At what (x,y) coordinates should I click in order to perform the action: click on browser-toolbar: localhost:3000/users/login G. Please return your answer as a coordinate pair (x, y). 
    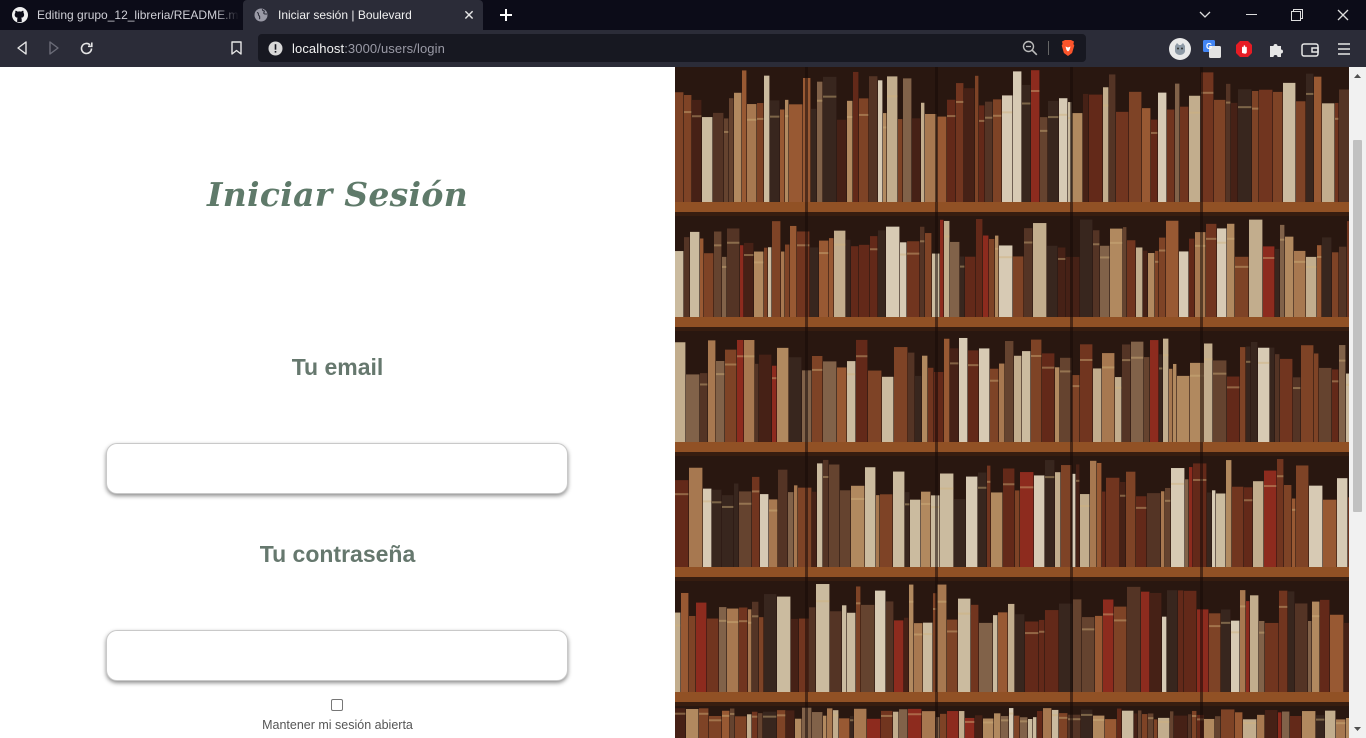
    Looking at the image, I should click on (683, 48).